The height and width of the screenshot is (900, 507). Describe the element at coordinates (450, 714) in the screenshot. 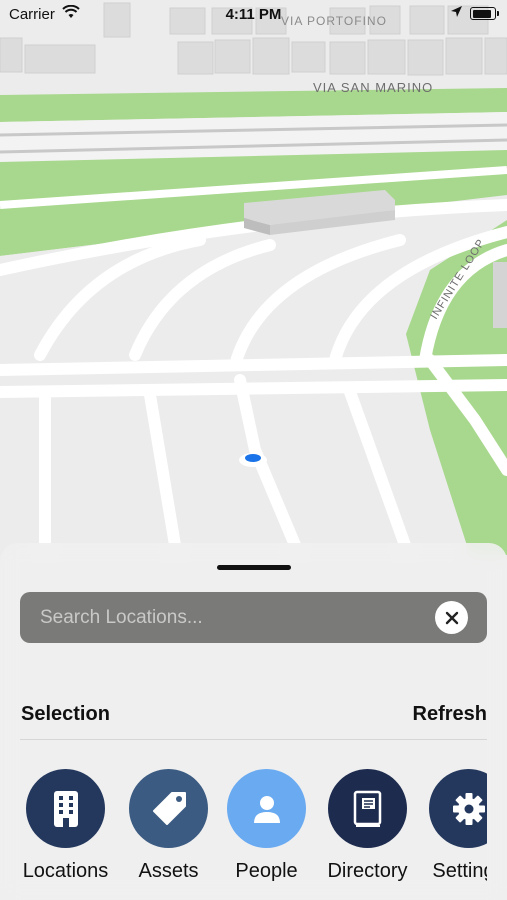

I see `refresh-button: Refresh` at that location.